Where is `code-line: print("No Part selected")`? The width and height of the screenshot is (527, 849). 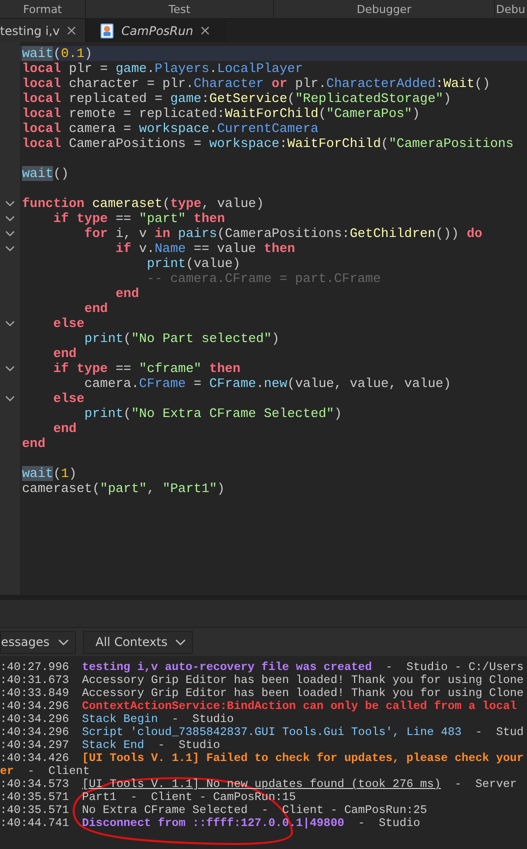
code-line: print("No Part selected") is located at coordinates (181, 338).